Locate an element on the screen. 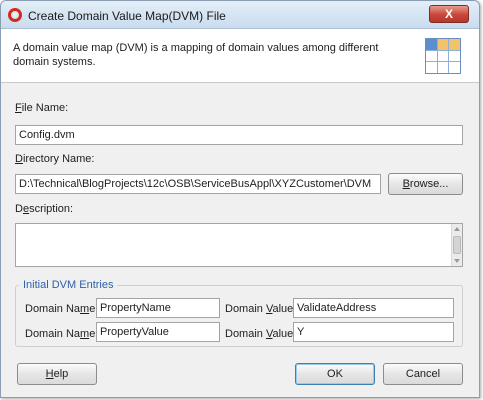  title-bar: Create Domain Value Map(DVM) File X is located at coordinates (240, 15).